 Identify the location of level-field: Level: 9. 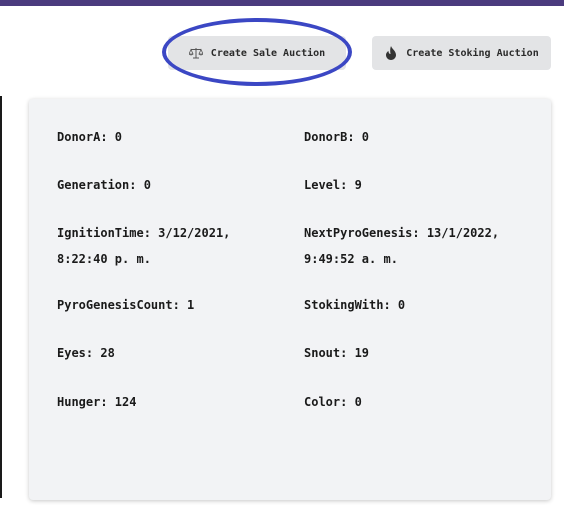
(333, 185).